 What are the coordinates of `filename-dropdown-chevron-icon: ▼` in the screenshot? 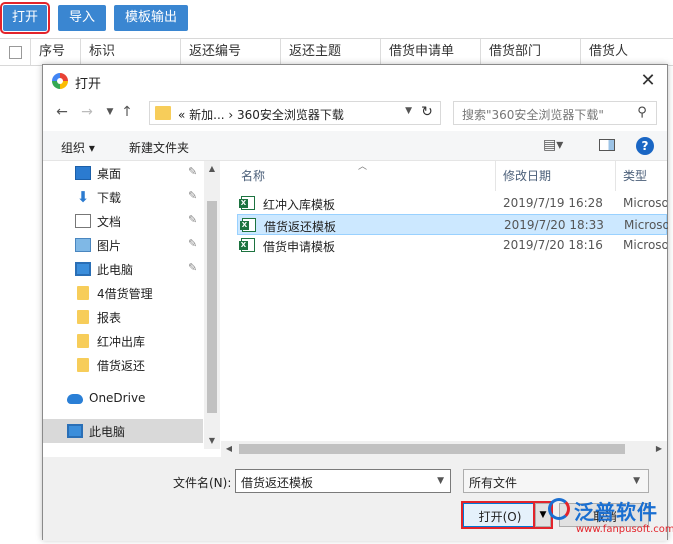 It's located at (440, 481).